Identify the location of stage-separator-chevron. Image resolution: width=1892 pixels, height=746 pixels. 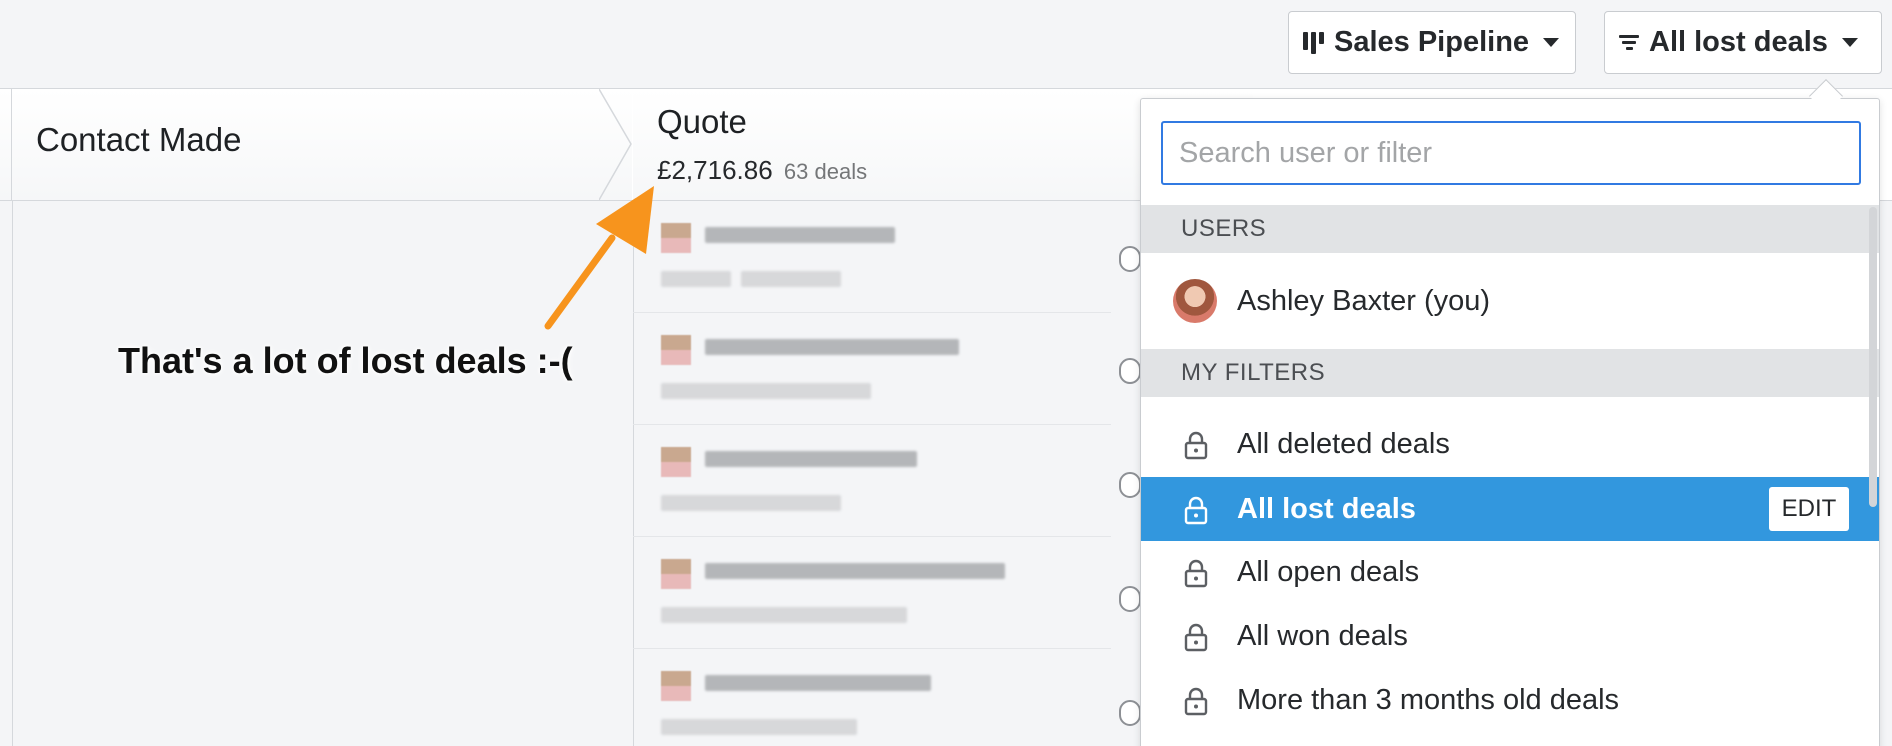
(615, 144).